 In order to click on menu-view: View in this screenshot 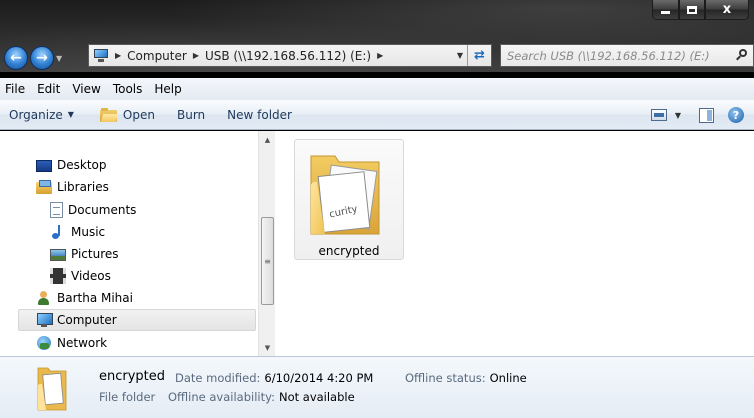, I will do `click(86, 89)`.